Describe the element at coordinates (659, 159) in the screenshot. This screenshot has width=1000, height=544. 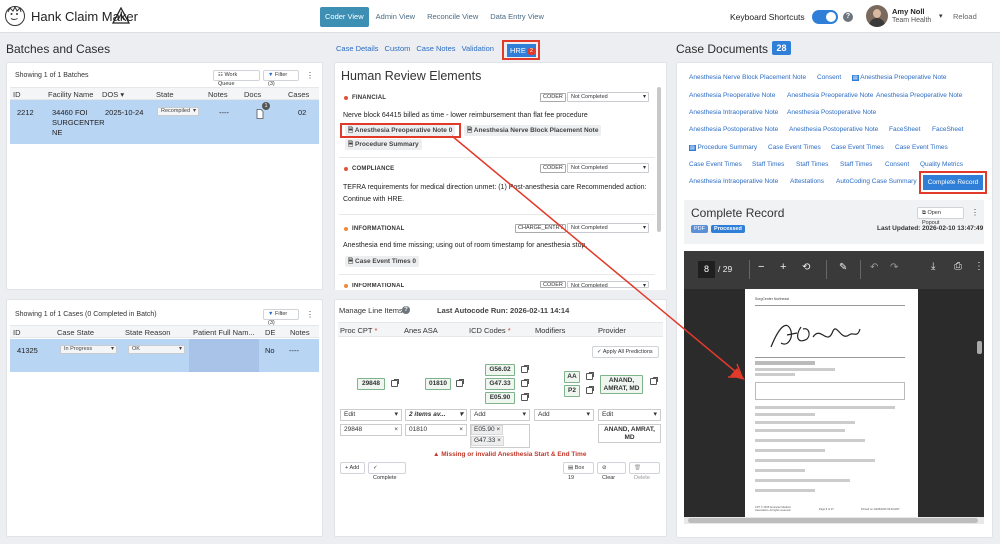
I see `hre-scrollbar` at that location.